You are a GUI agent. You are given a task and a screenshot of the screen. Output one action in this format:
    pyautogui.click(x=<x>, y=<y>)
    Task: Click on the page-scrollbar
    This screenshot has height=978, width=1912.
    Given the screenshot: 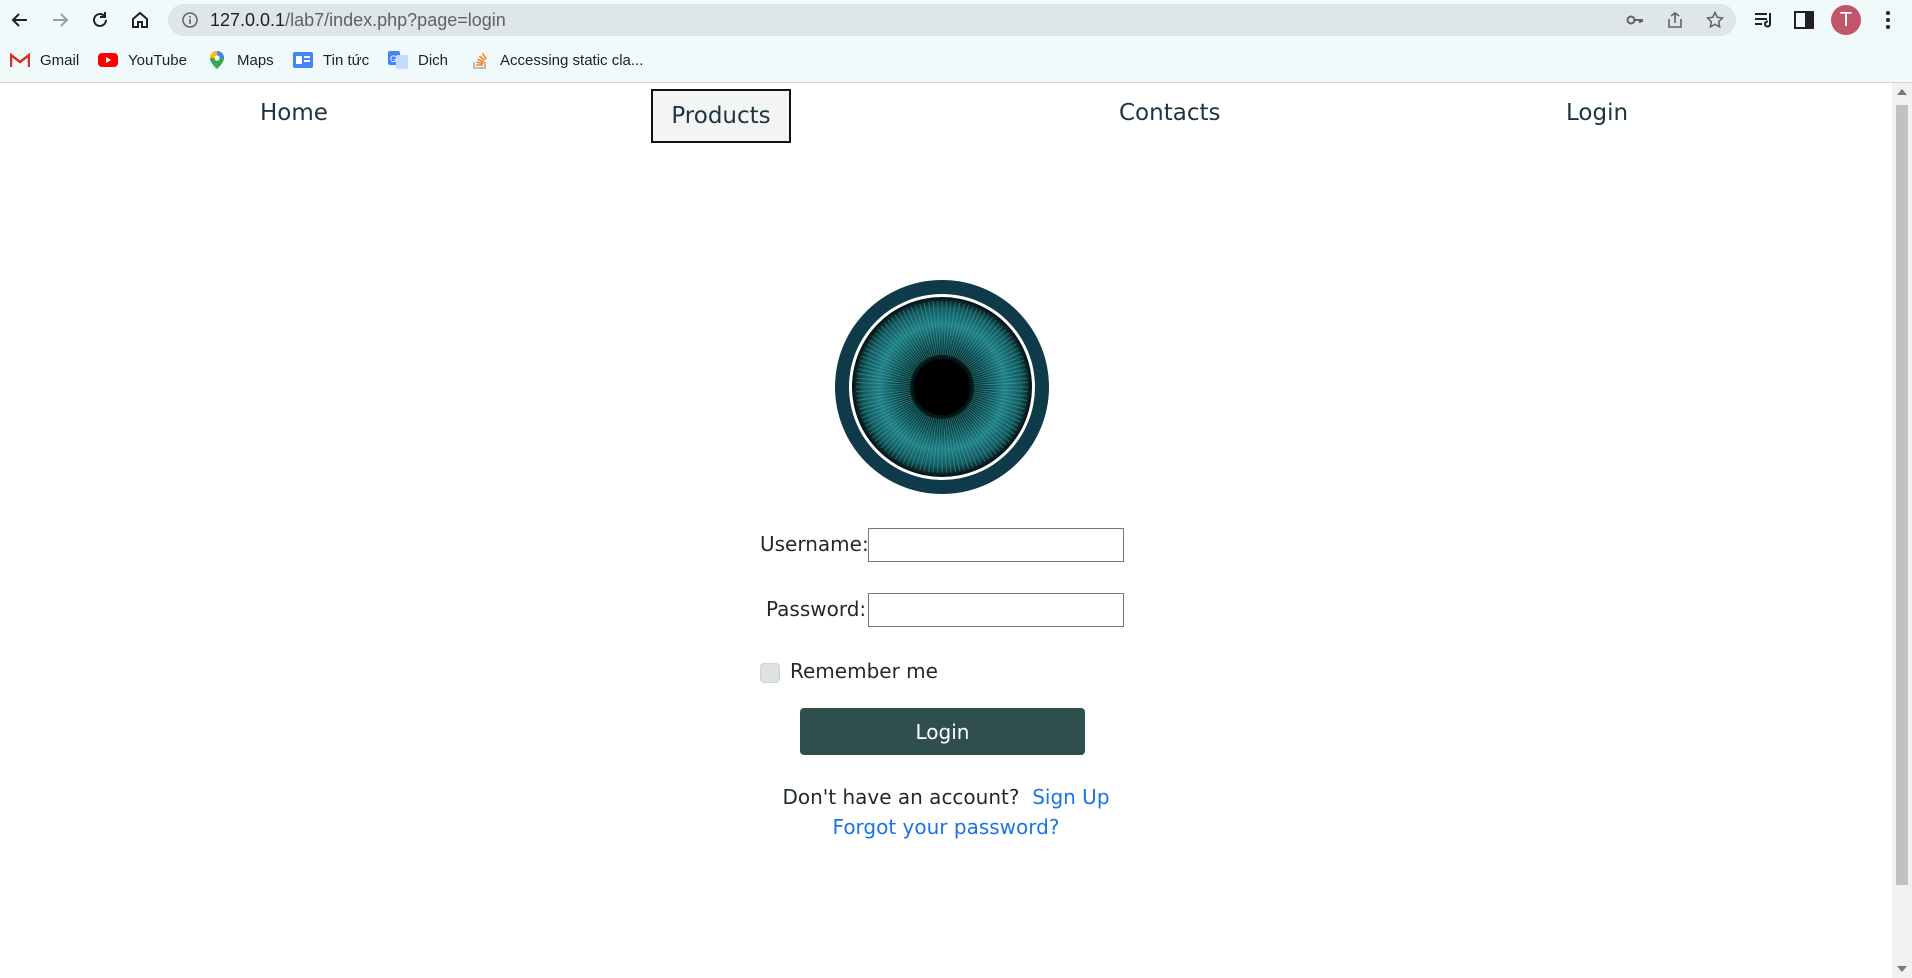 What is the action you would take?
    pyautogui.click(x=1902, y=530)
    